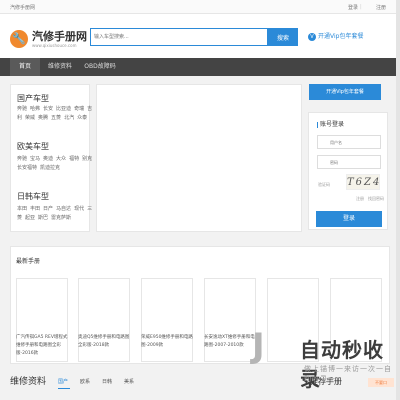 This screenshot has width=400, height=400. Describe the element at coordinates (87, 159) in the screenshot. I see `brand-link: 别克` at that location.